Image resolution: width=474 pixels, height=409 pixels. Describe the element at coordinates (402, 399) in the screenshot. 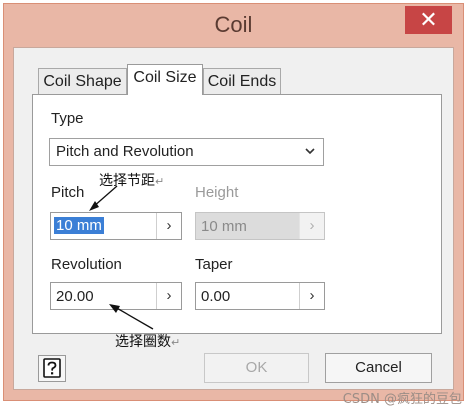

I see `watermark: CSDN @疯狂的豆包` at that location.